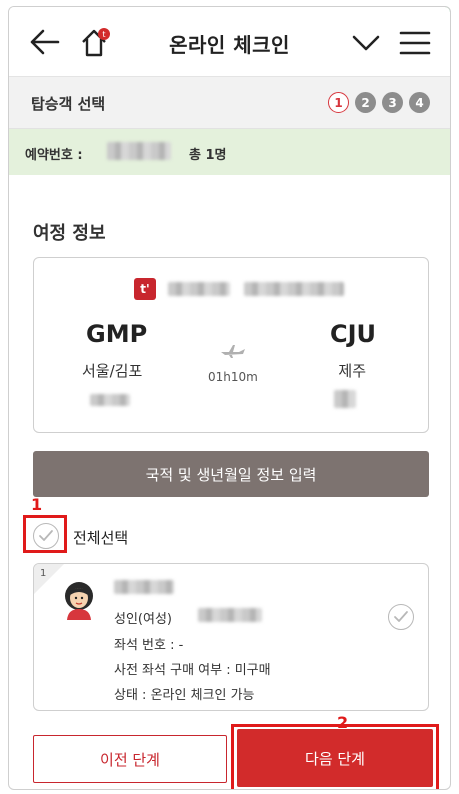 This screenshot has width=459, height=794. Describe the element at coordinates (184, 695) in the screenshot. I see `checkin-status: 상태 : 온라인 체크인 가능` at that location.